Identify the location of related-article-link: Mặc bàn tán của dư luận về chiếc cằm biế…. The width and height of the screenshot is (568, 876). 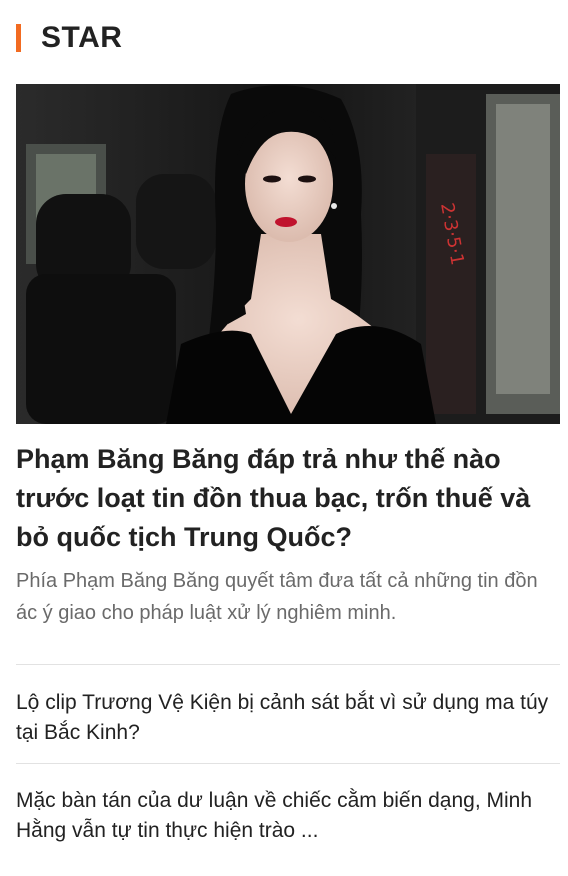
(286, 816).